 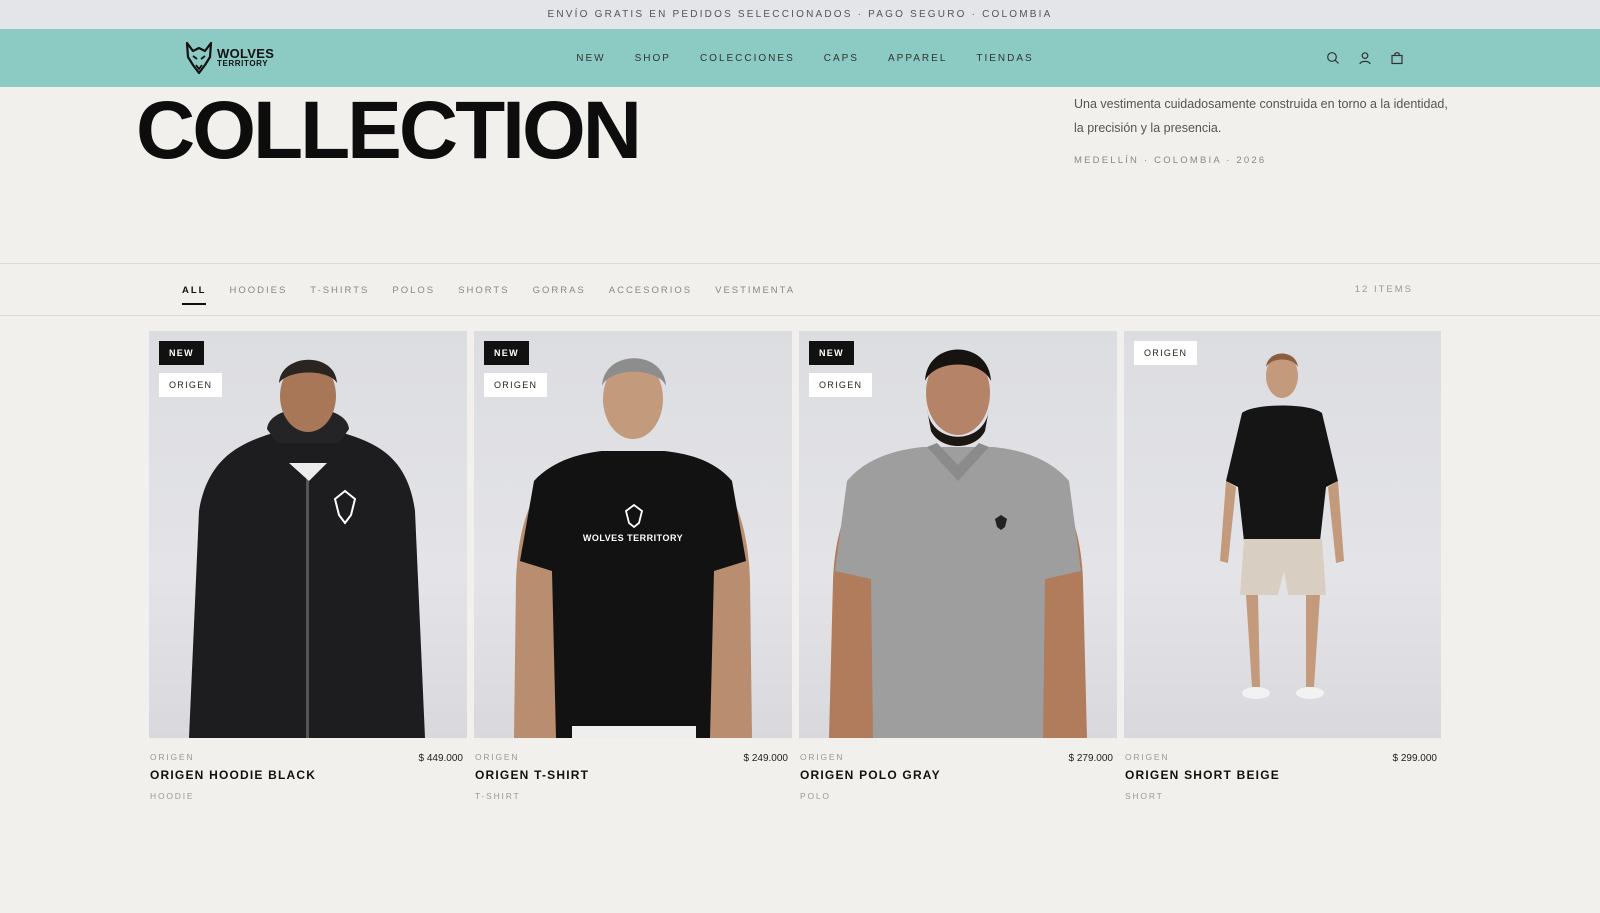 What do you see at coordinates (389, 130) in the screenshot?
I see `page-title: COLLECTION` at bounding box center [389, 130].